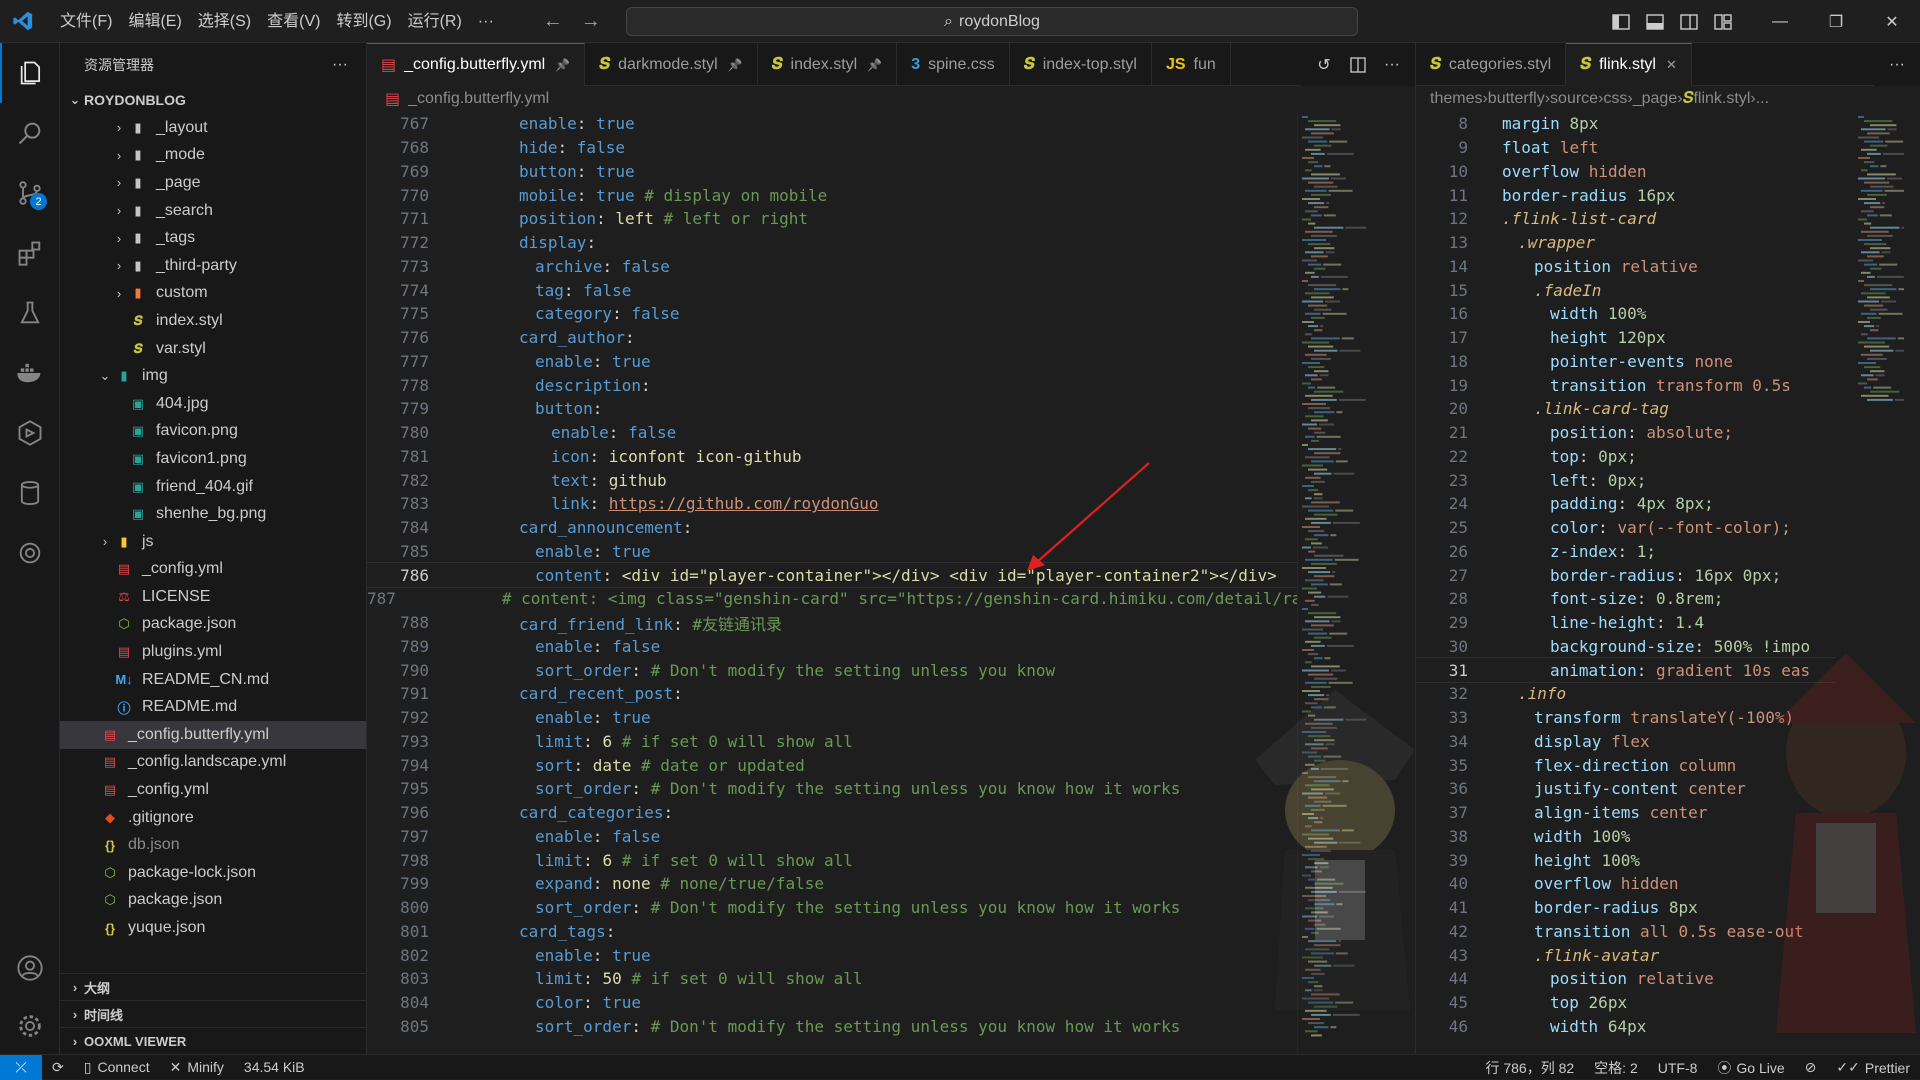 The height and width of the screenshot is (1080, 1920). I want to click on tree-item--config-landscape-yml: ▤ _config.landscape.yml, so click(213, 763).